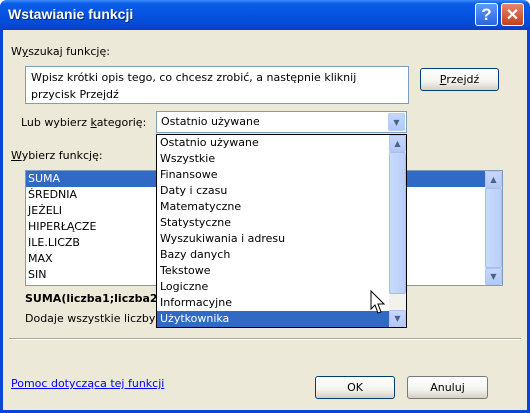 This screenshot has width=530, height=413. Describe the element at coordinates (265, 15) in the screenshot. I see `title-bar: Wstawianie funkcji ? ✕` at that location.